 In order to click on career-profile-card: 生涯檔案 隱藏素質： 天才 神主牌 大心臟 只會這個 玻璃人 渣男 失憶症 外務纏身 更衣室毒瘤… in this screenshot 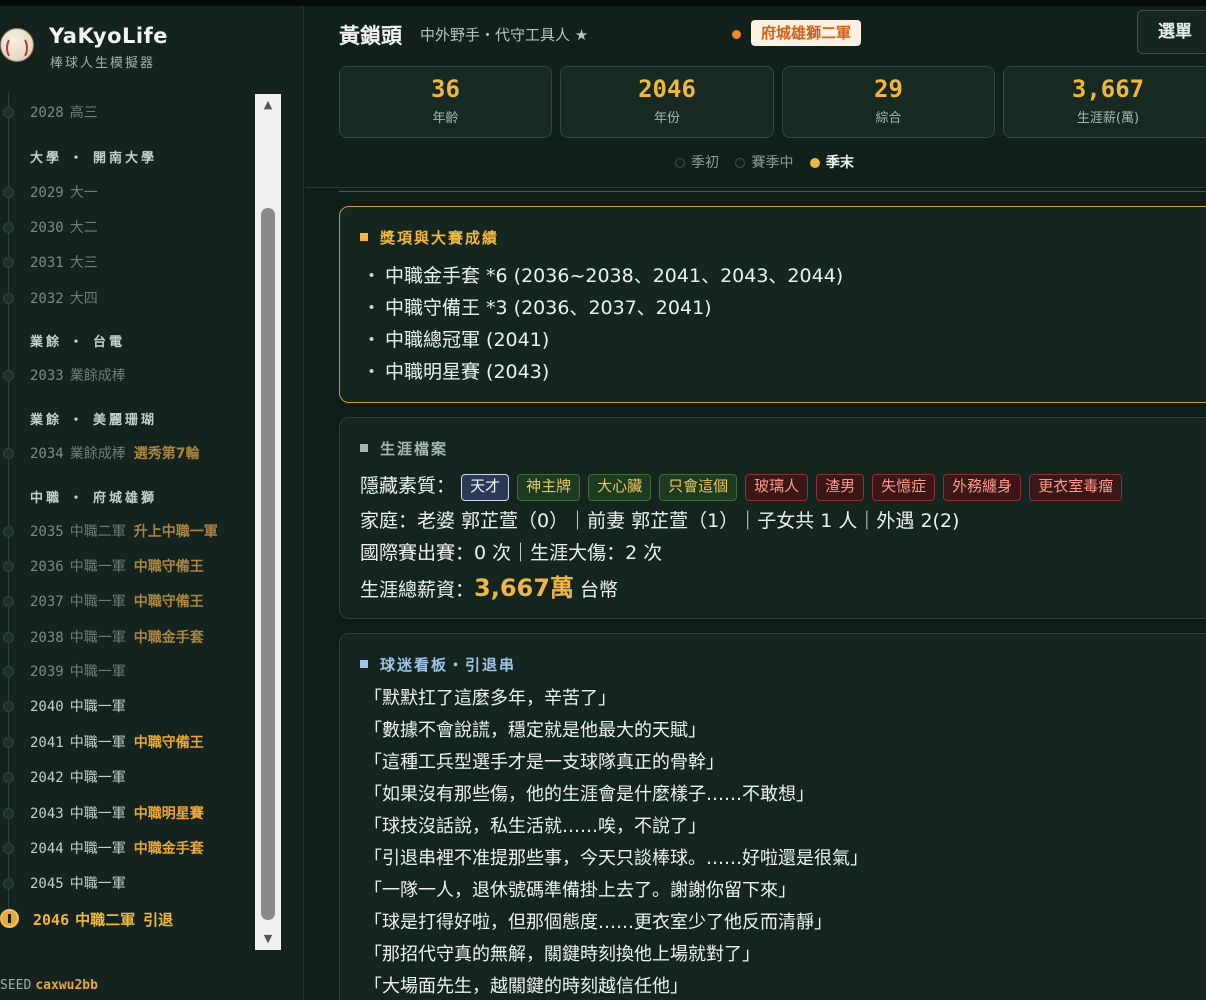, I will do `click(772, 518)`.